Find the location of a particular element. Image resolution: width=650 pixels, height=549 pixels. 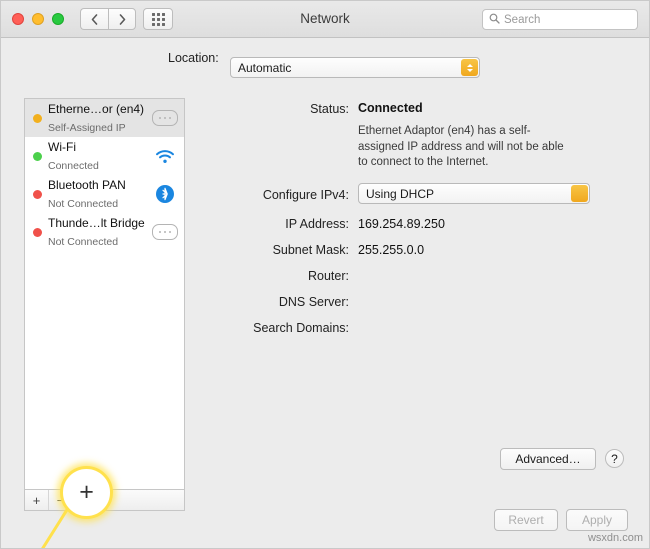

router-label: Router: is located at coordinates (328, 276).